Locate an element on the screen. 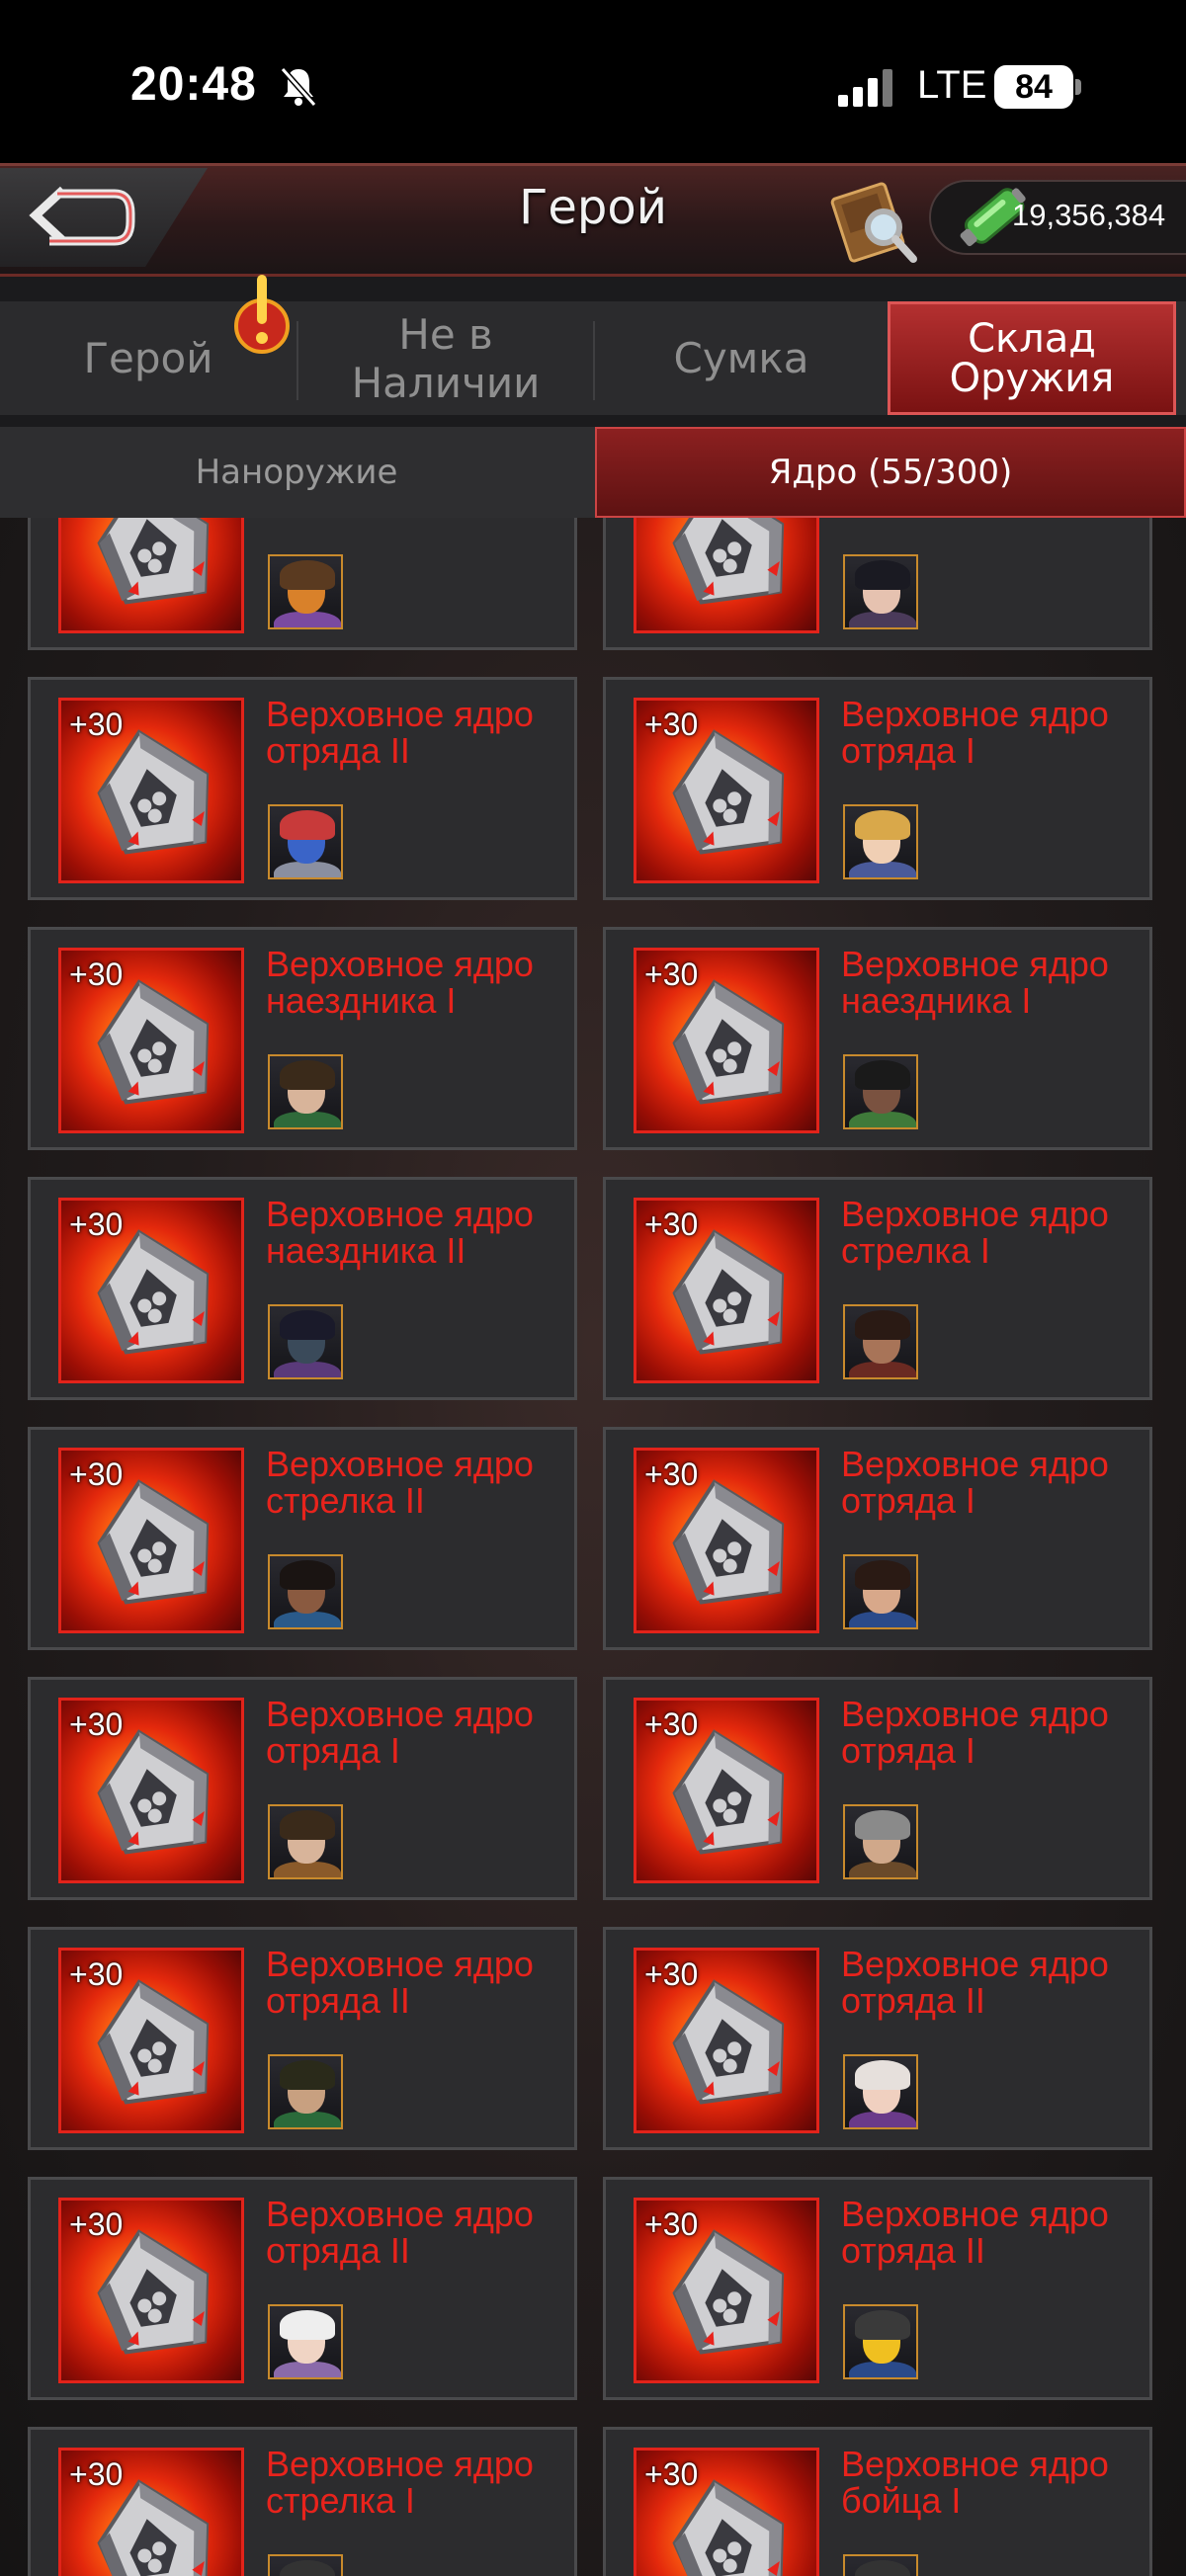 Image resolution: width=1186 pixels, height=2576 pixels. hero-avatar-woman-white-hair-icon is located at coordinates (305, 2341).